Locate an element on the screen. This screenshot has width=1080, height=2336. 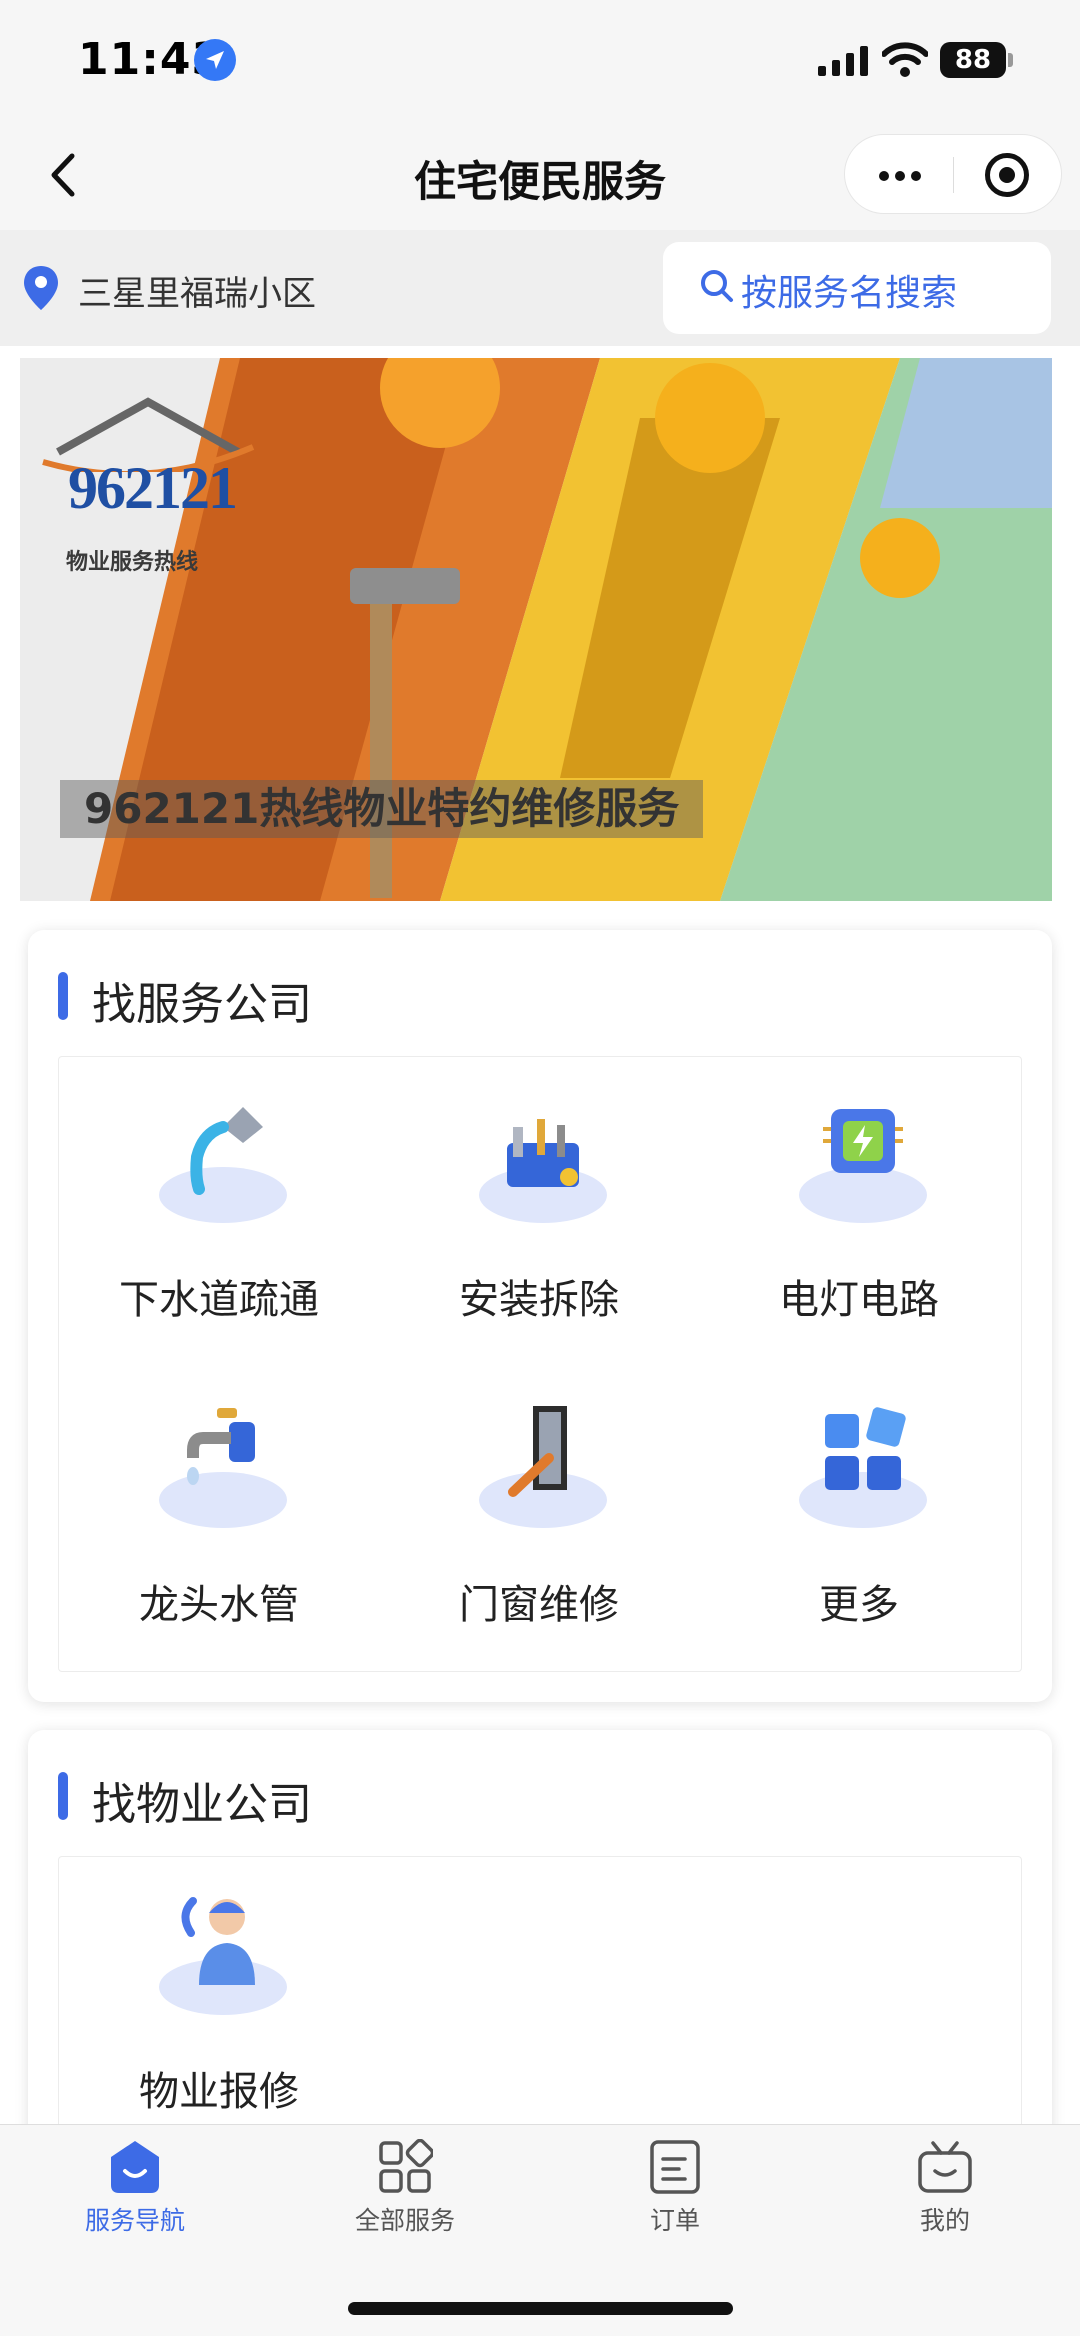
service-label: 门窗维修 is located at coordinates (539, 1605).